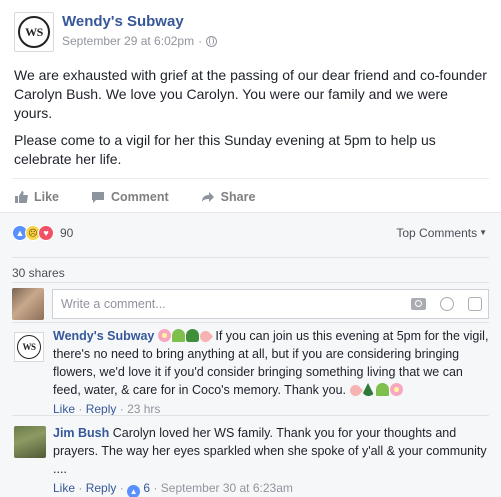  Describe the element at coordinates (47, 196) in the screenshot. I see `like-label: Like` at that location.